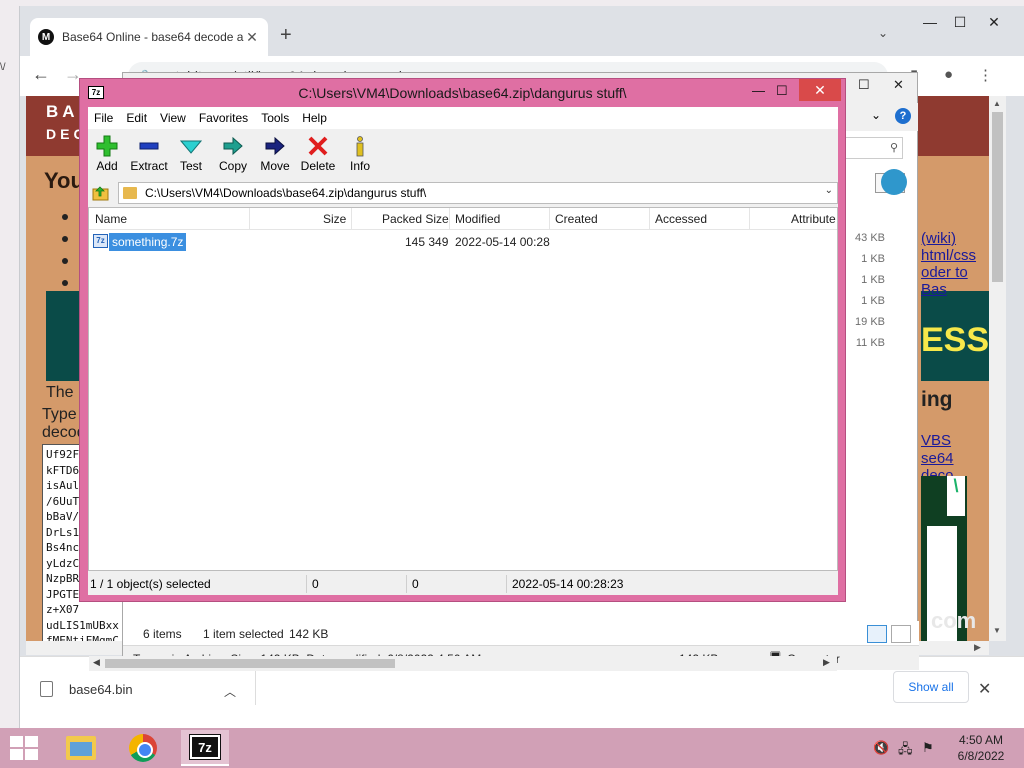 The height and width of the screenshot is (768, 1024). What do you see at coordinates (173, 118) in the screenshot?
I see `menu-view: View` at bounding box center [173, 118].